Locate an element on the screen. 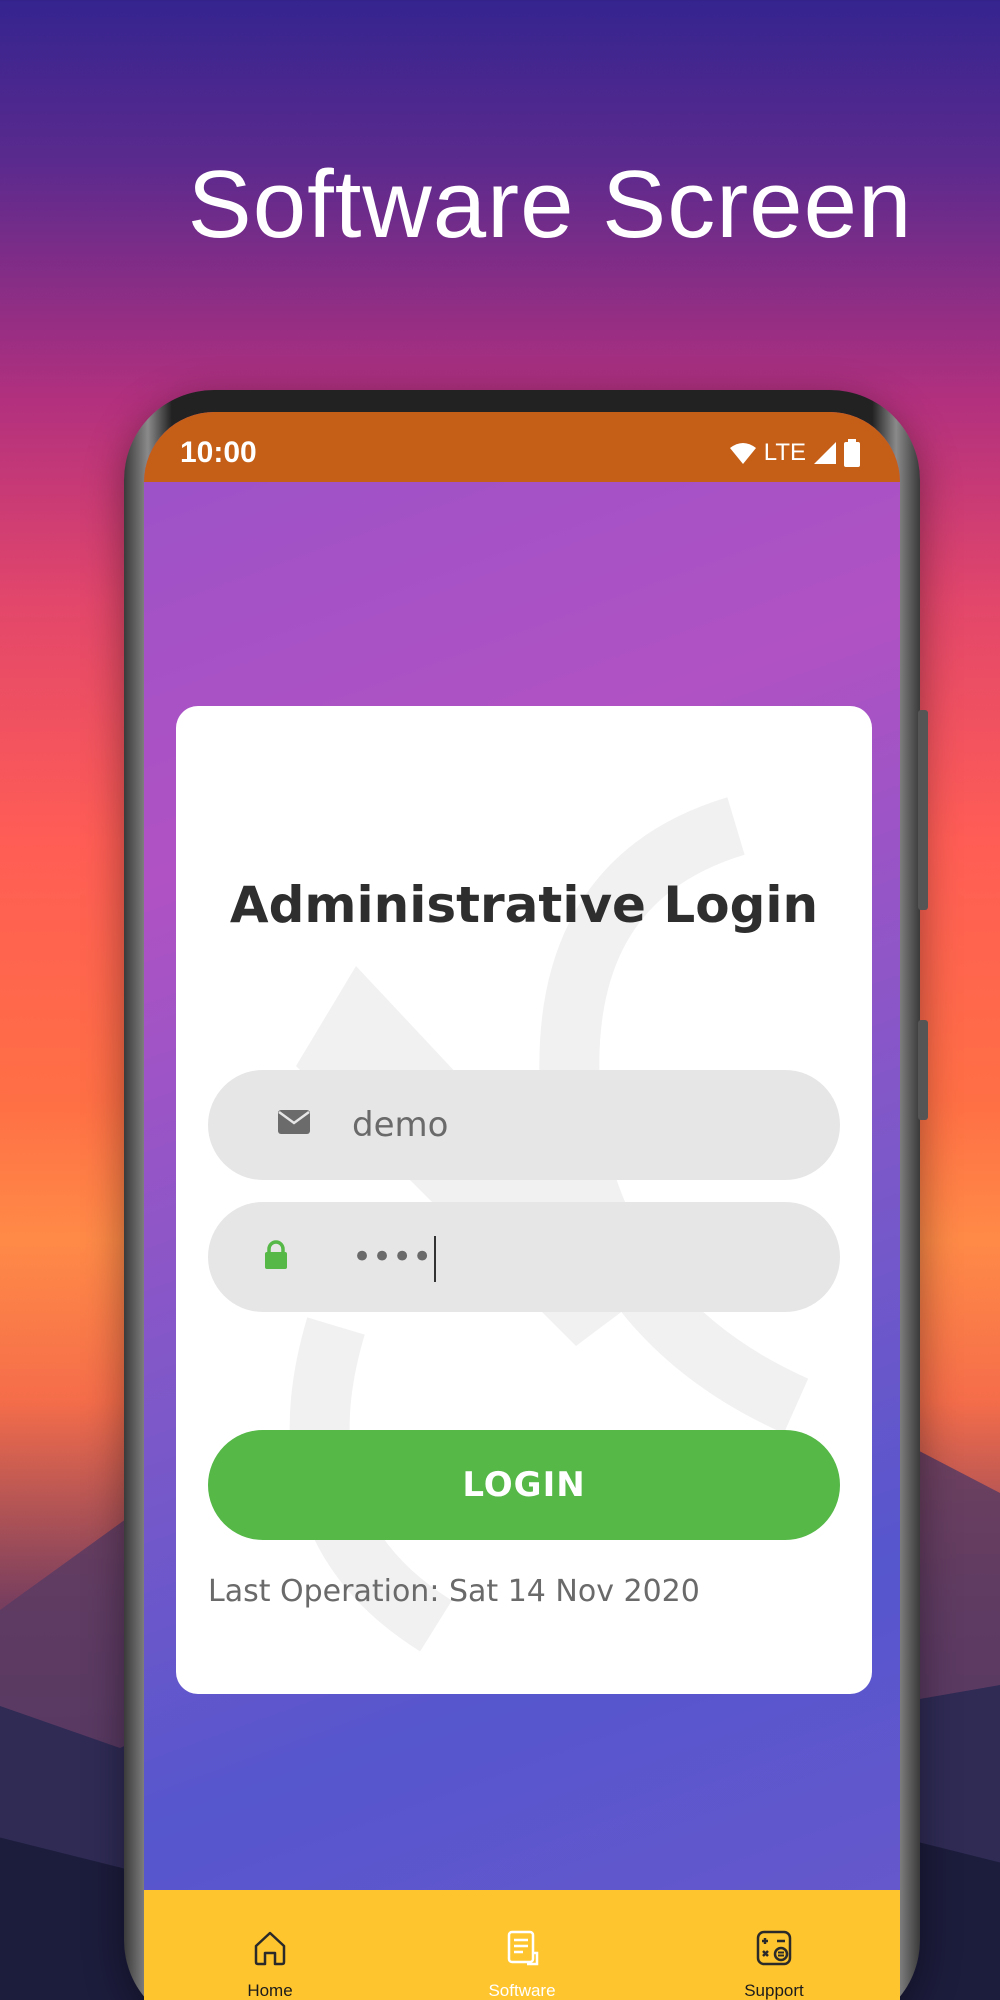 Image resolution: width=1000 pixels, height=2000 pixels. last-operation-text: Last Operation: Sat 14 Nov 2020 is located at coordinates (454, 1591).